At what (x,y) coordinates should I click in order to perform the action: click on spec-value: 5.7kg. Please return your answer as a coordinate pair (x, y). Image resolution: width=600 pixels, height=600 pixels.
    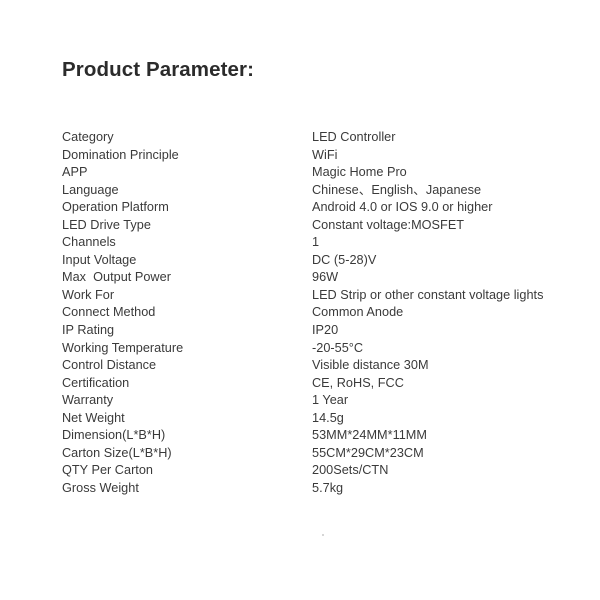
    Looking at the image, I should click on (328, 487).